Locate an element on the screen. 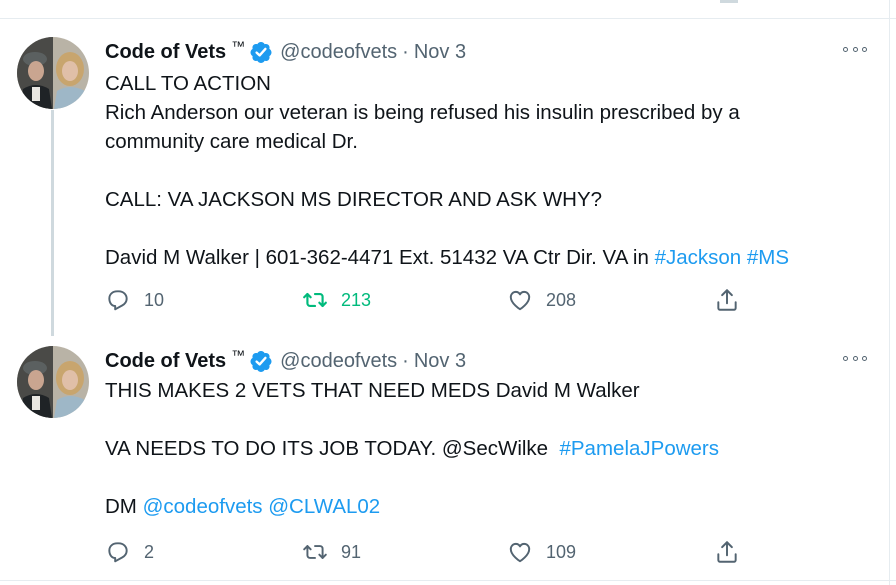  hashtag-link: #Jackson is located at coordinates (698, 257).